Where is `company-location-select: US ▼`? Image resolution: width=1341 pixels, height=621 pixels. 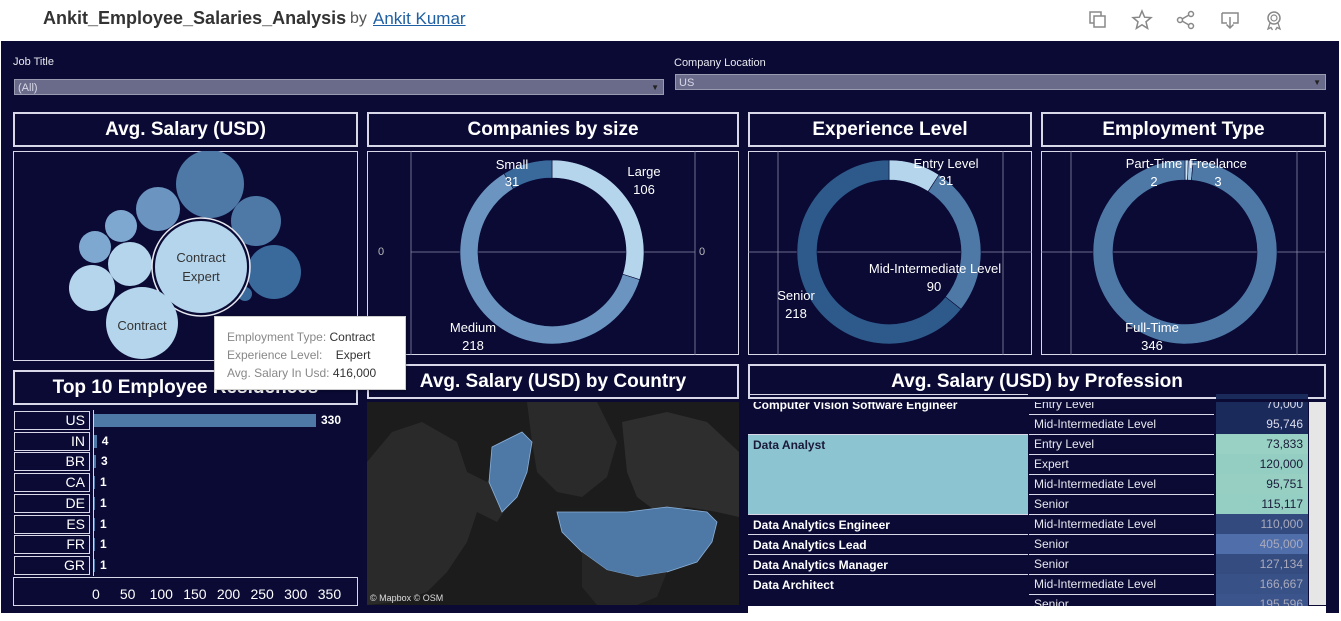 company-location-select: US ▼ is located at coordinates (1000, 82).